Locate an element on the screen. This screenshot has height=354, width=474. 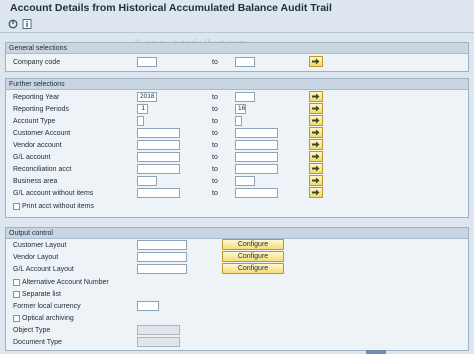
company-code-to-label: to is located at coordinates (215, 62).